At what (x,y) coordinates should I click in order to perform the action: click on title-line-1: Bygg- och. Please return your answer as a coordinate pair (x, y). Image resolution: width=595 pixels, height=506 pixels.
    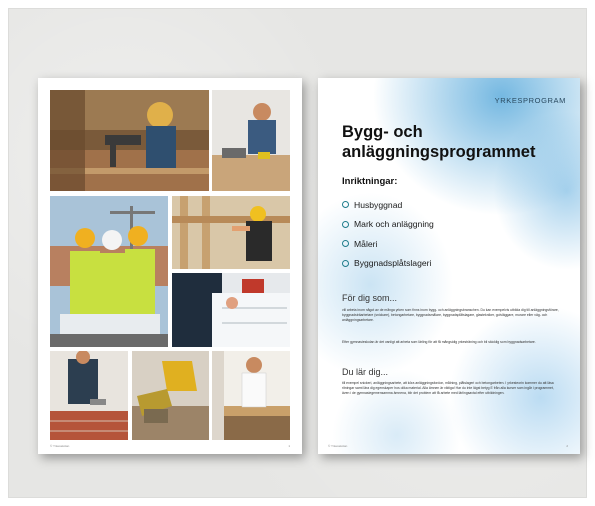
    Looking at the image, I should click on (382, 132).